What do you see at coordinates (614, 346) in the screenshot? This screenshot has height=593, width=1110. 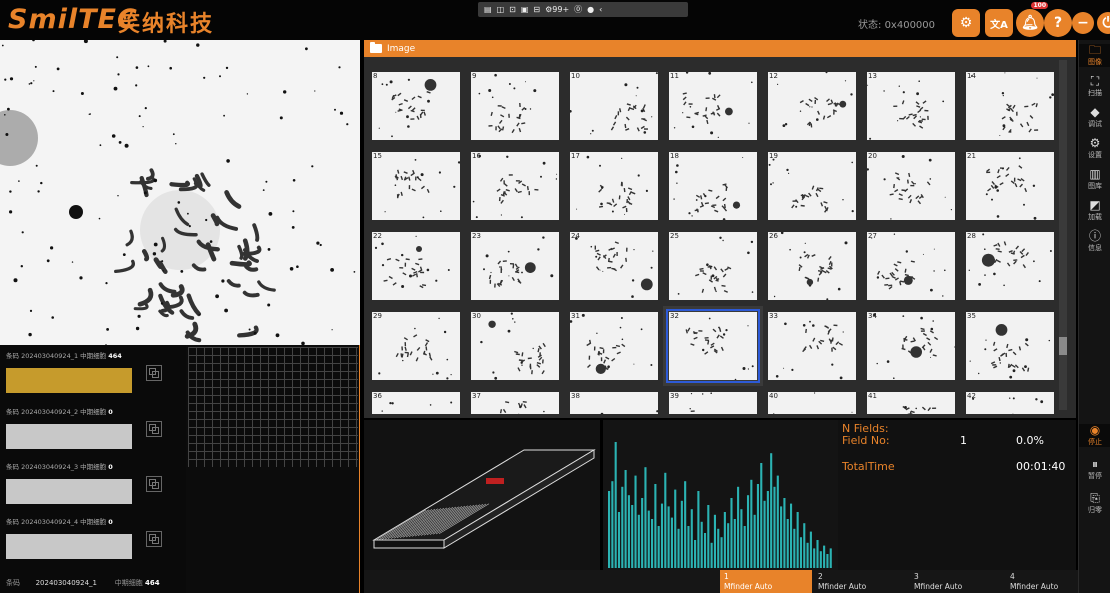 I see `thumbnail-31: 31` at bounding box center [614, 346].